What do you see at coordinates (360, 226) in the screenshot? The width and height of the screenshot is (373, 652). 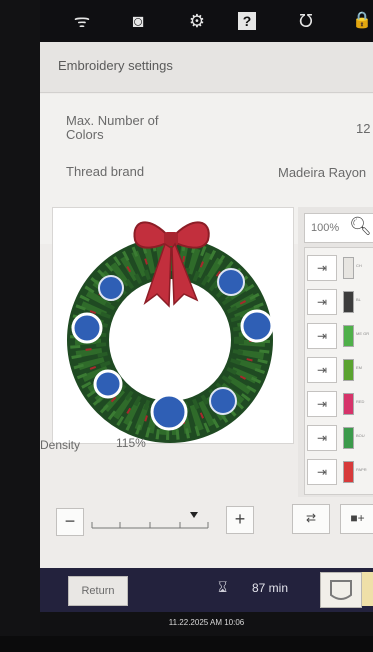 I see `magnifier-icon: 🔍︎` at bounding box center [360, 226].